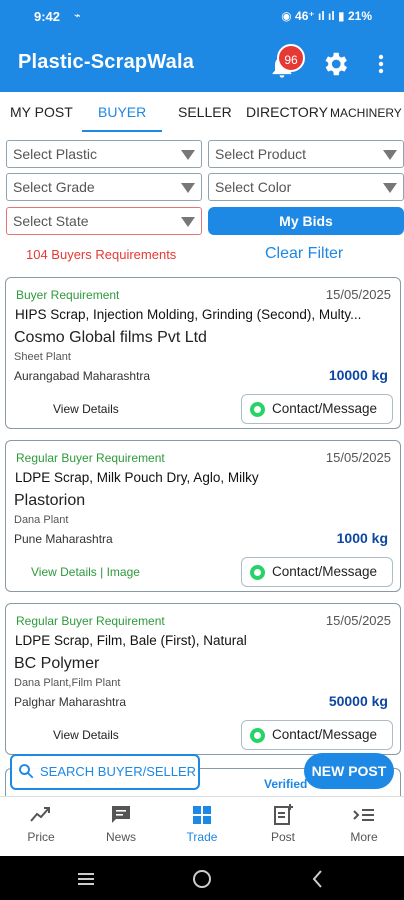 The width and height of the screenshot is (404, 900). What do you see at coordinates (306, 221) in the screenshot?
I see `my-bids-button: My Bids` at bounding box center [306, 221].